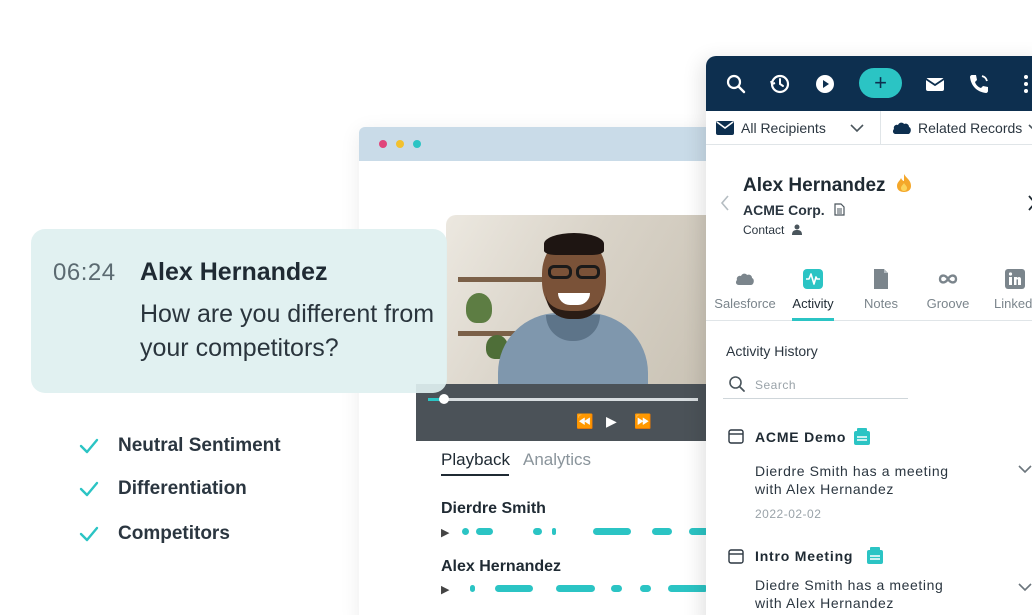 The width and height of the screenshot is (1032, 615). I want to click on linkedin-icon, so click(1015, 279).